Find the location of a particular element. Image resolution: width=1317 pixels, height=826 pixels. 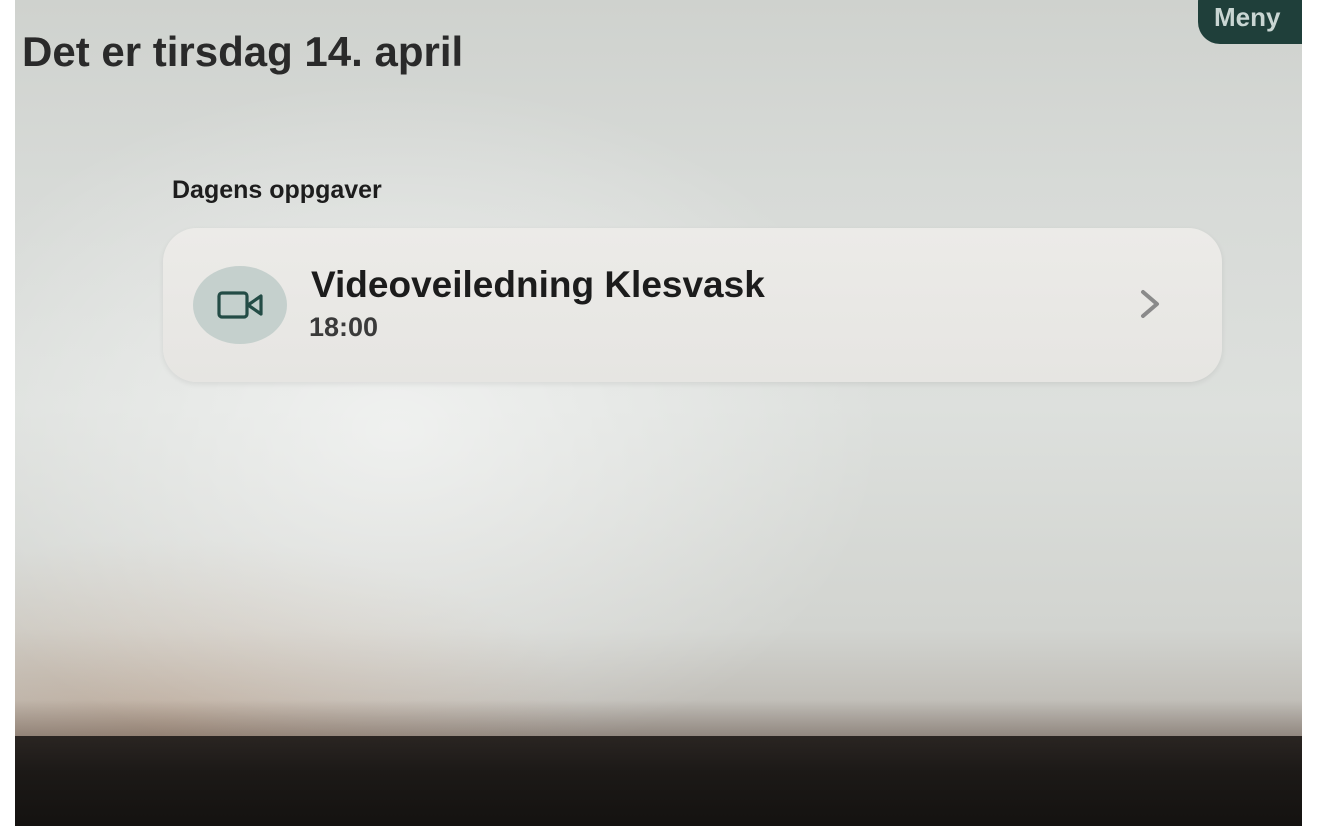

task-title: Videoveiledning Klesvask is located at coordinates (538, 284).